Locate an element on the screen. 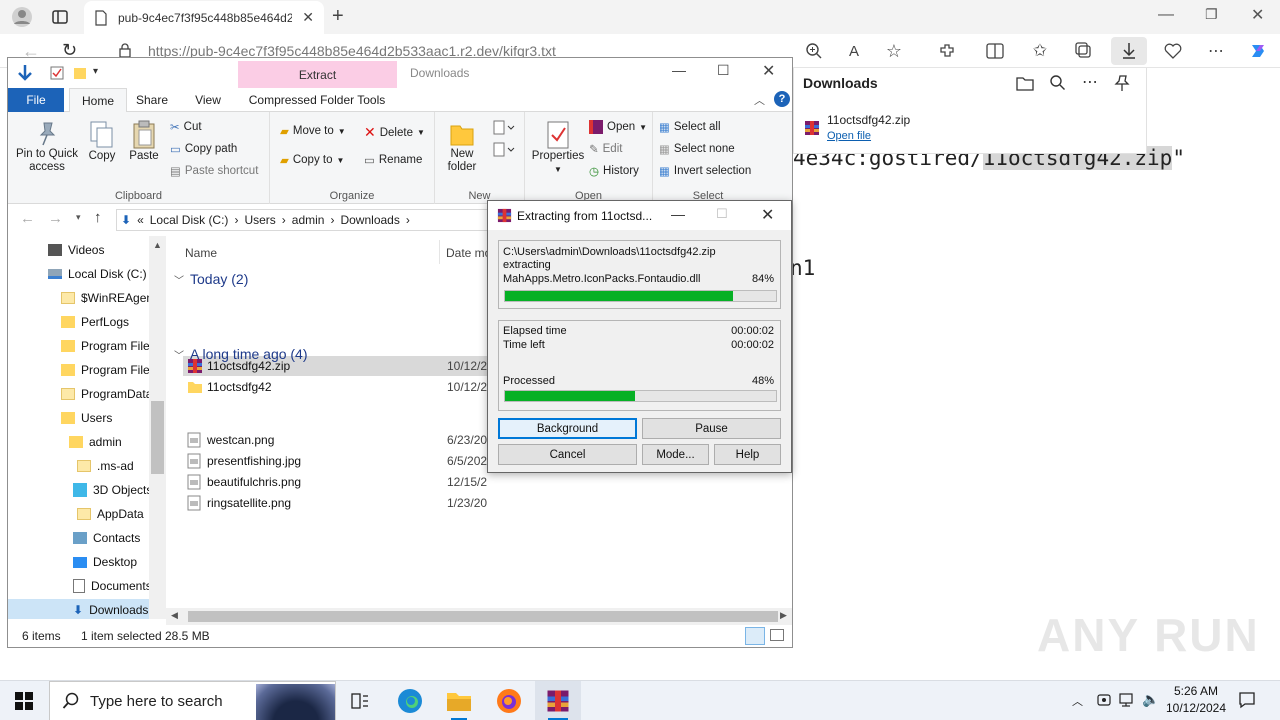  up-arrow-icon: ↑ is located at coordinates (98, 217).